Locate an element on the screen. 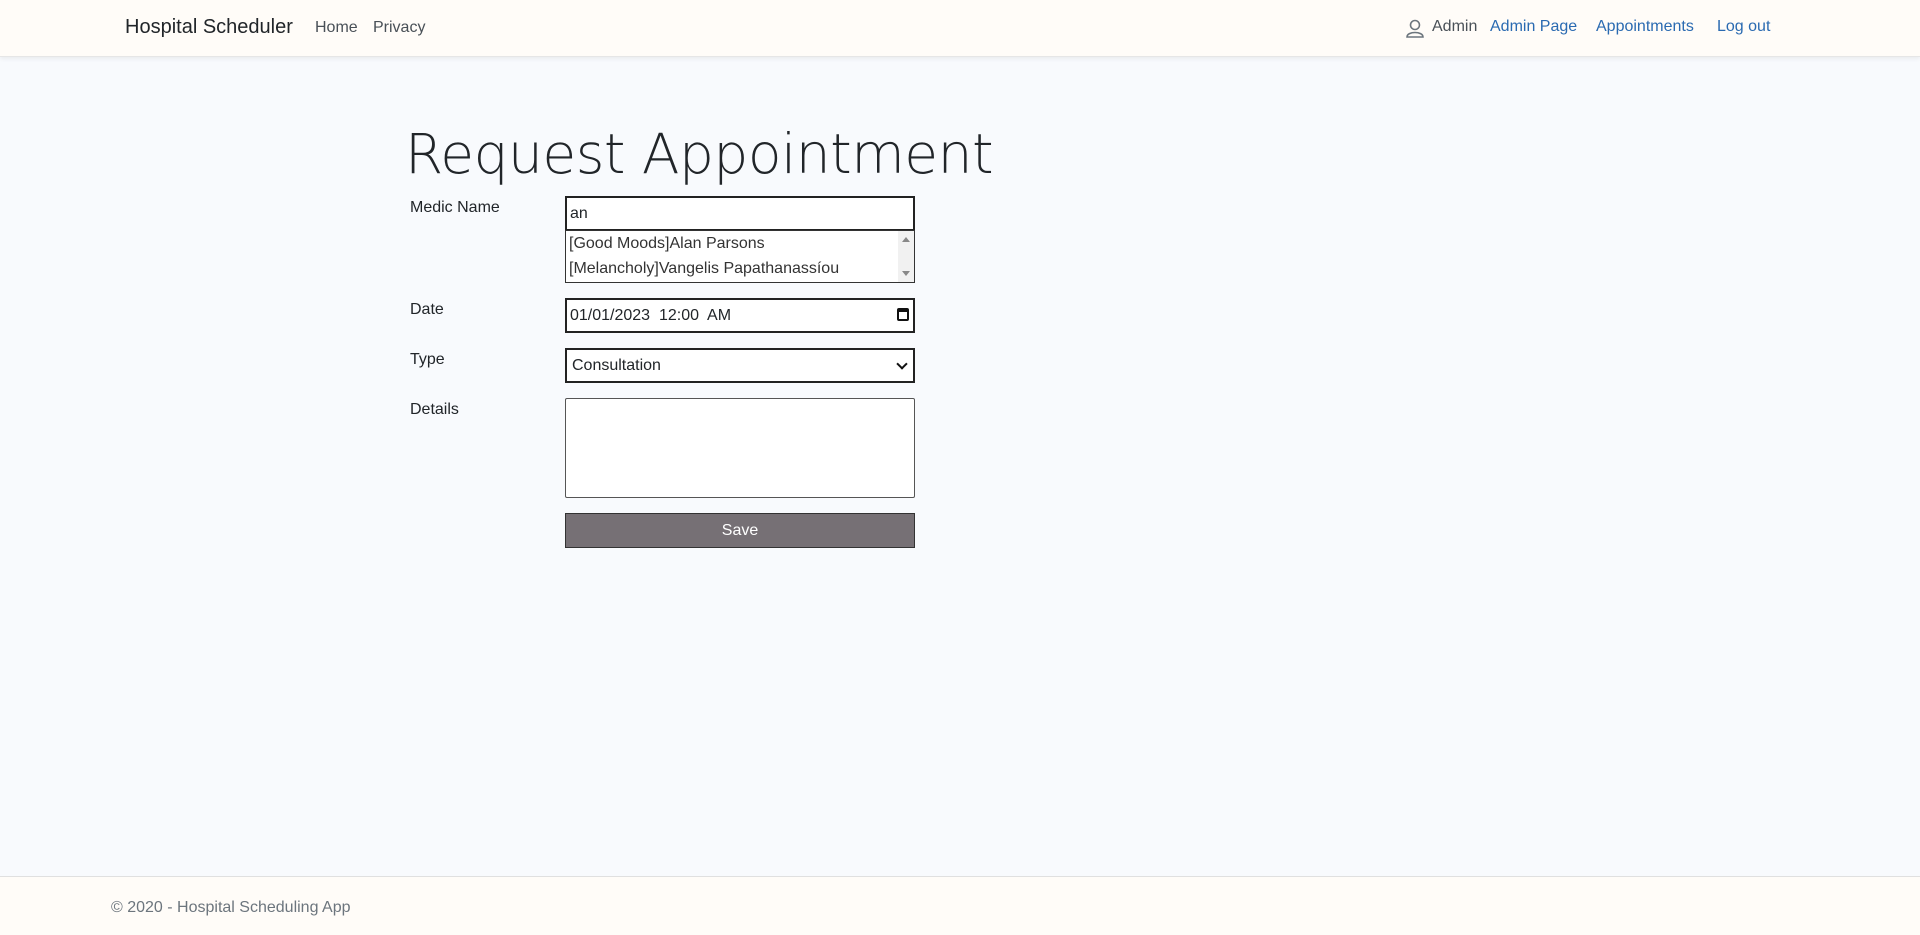 This screenshot has width=1920, height=935. details-label: Details is located at coordinates (434, 409).